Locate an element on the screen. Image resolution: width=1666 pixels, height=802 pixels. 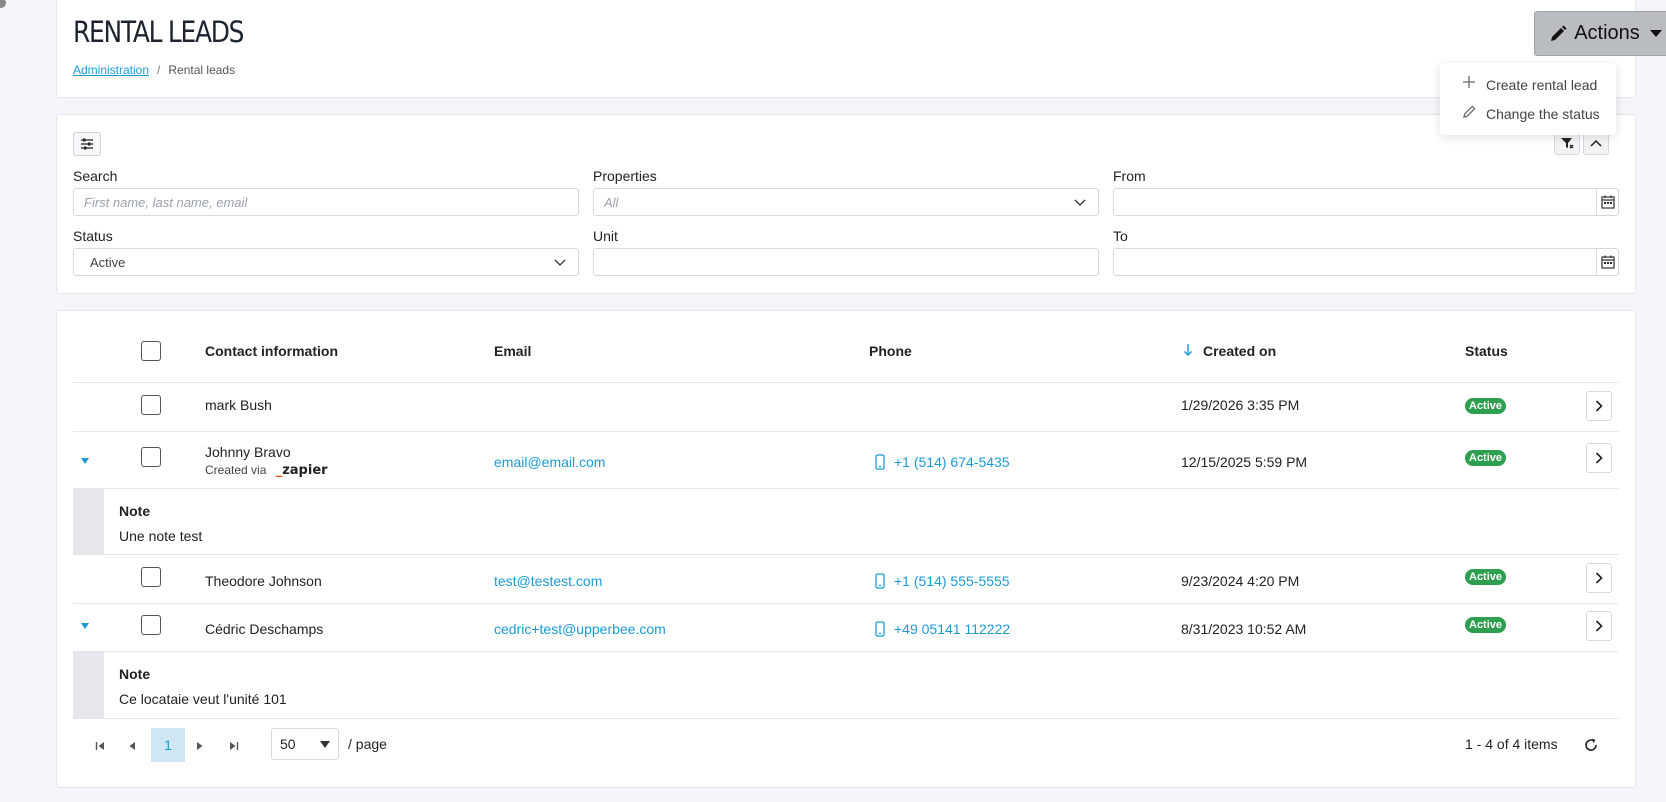
from-label: From is located at coordinates (1129, 176).